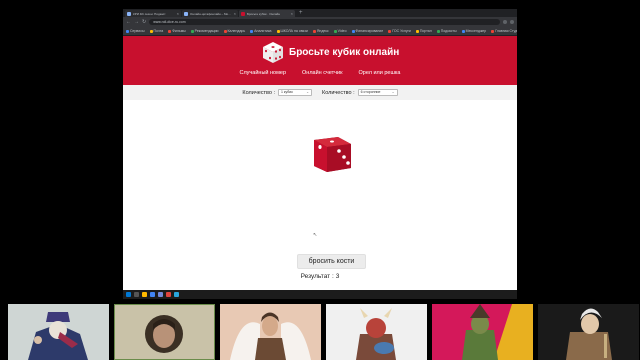 The image size is (640, 360). I want to click on browser-tab-2: Онлайн-цитафонлайн – Мо... ×, so click(210, 13).